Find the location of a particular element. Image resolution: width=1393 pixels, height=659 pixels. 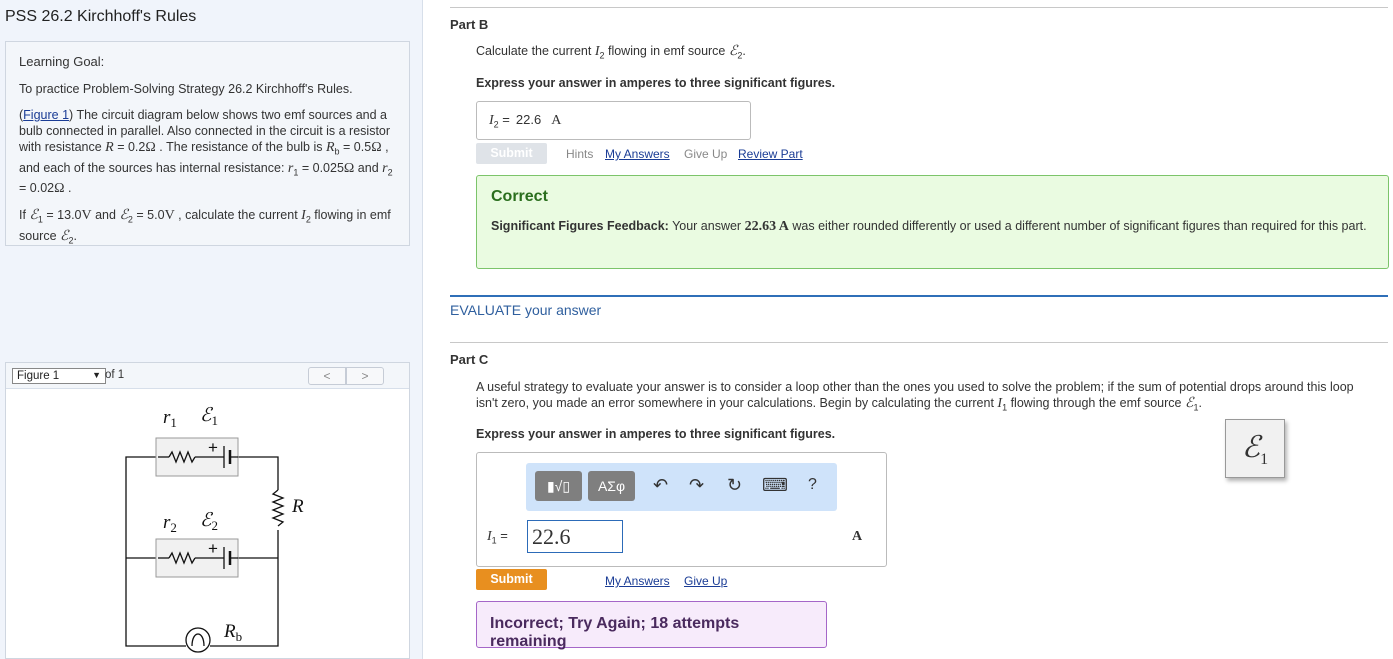

part-b-give-up-link: Give Up is located at coordinates (705, 154).